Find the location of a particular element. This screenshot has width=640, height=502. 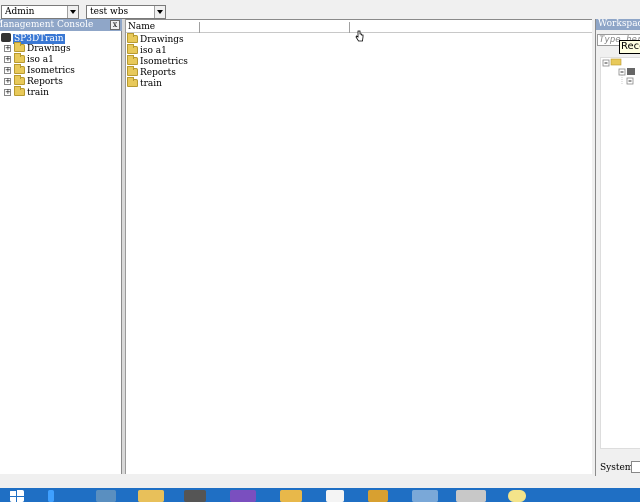

panel-title: Management Console x is located at coordinates (61, 25).